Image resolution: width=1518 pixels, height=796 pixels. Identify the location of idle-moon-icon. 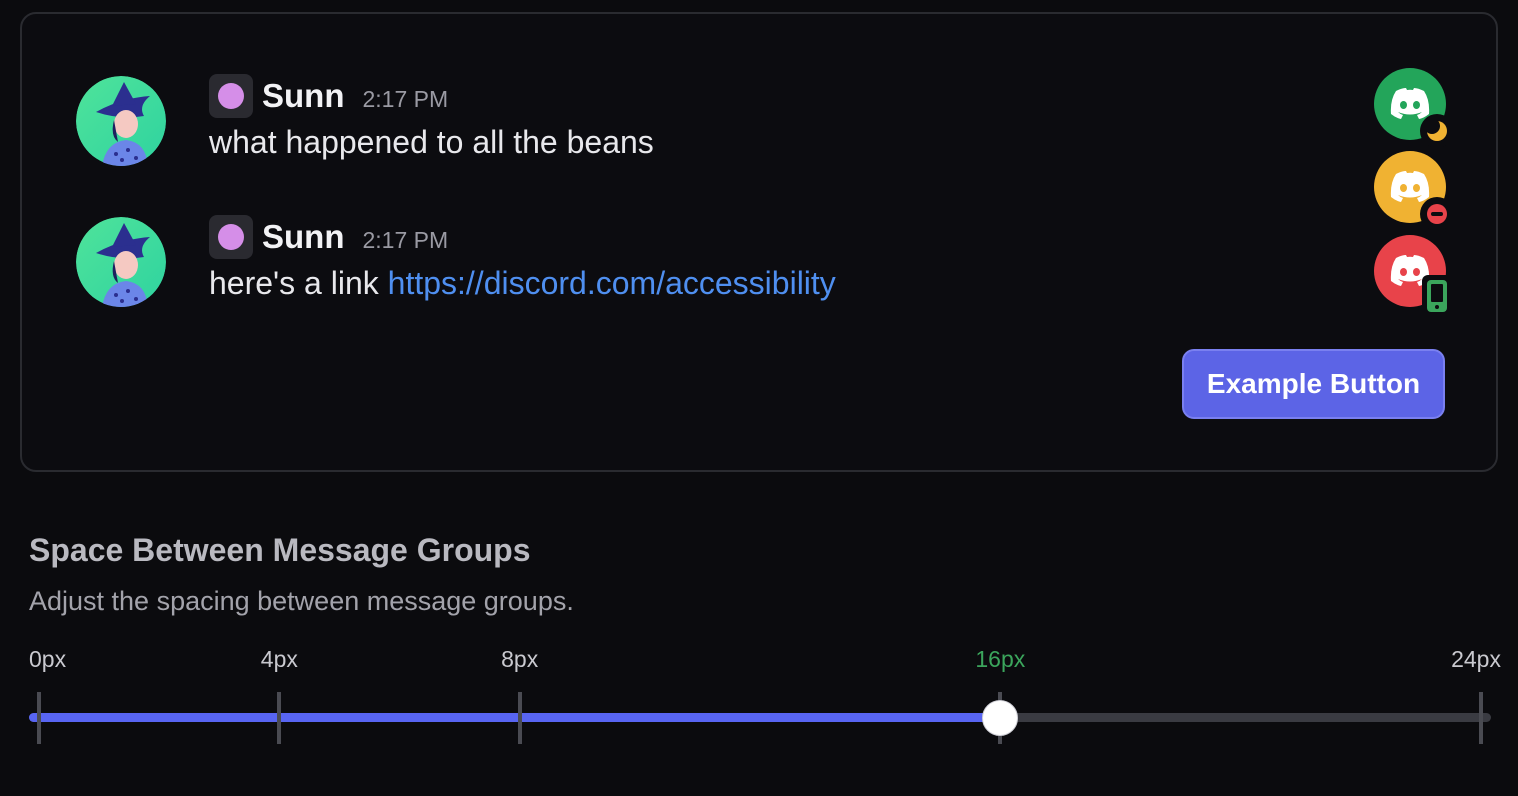
(1437, 131).